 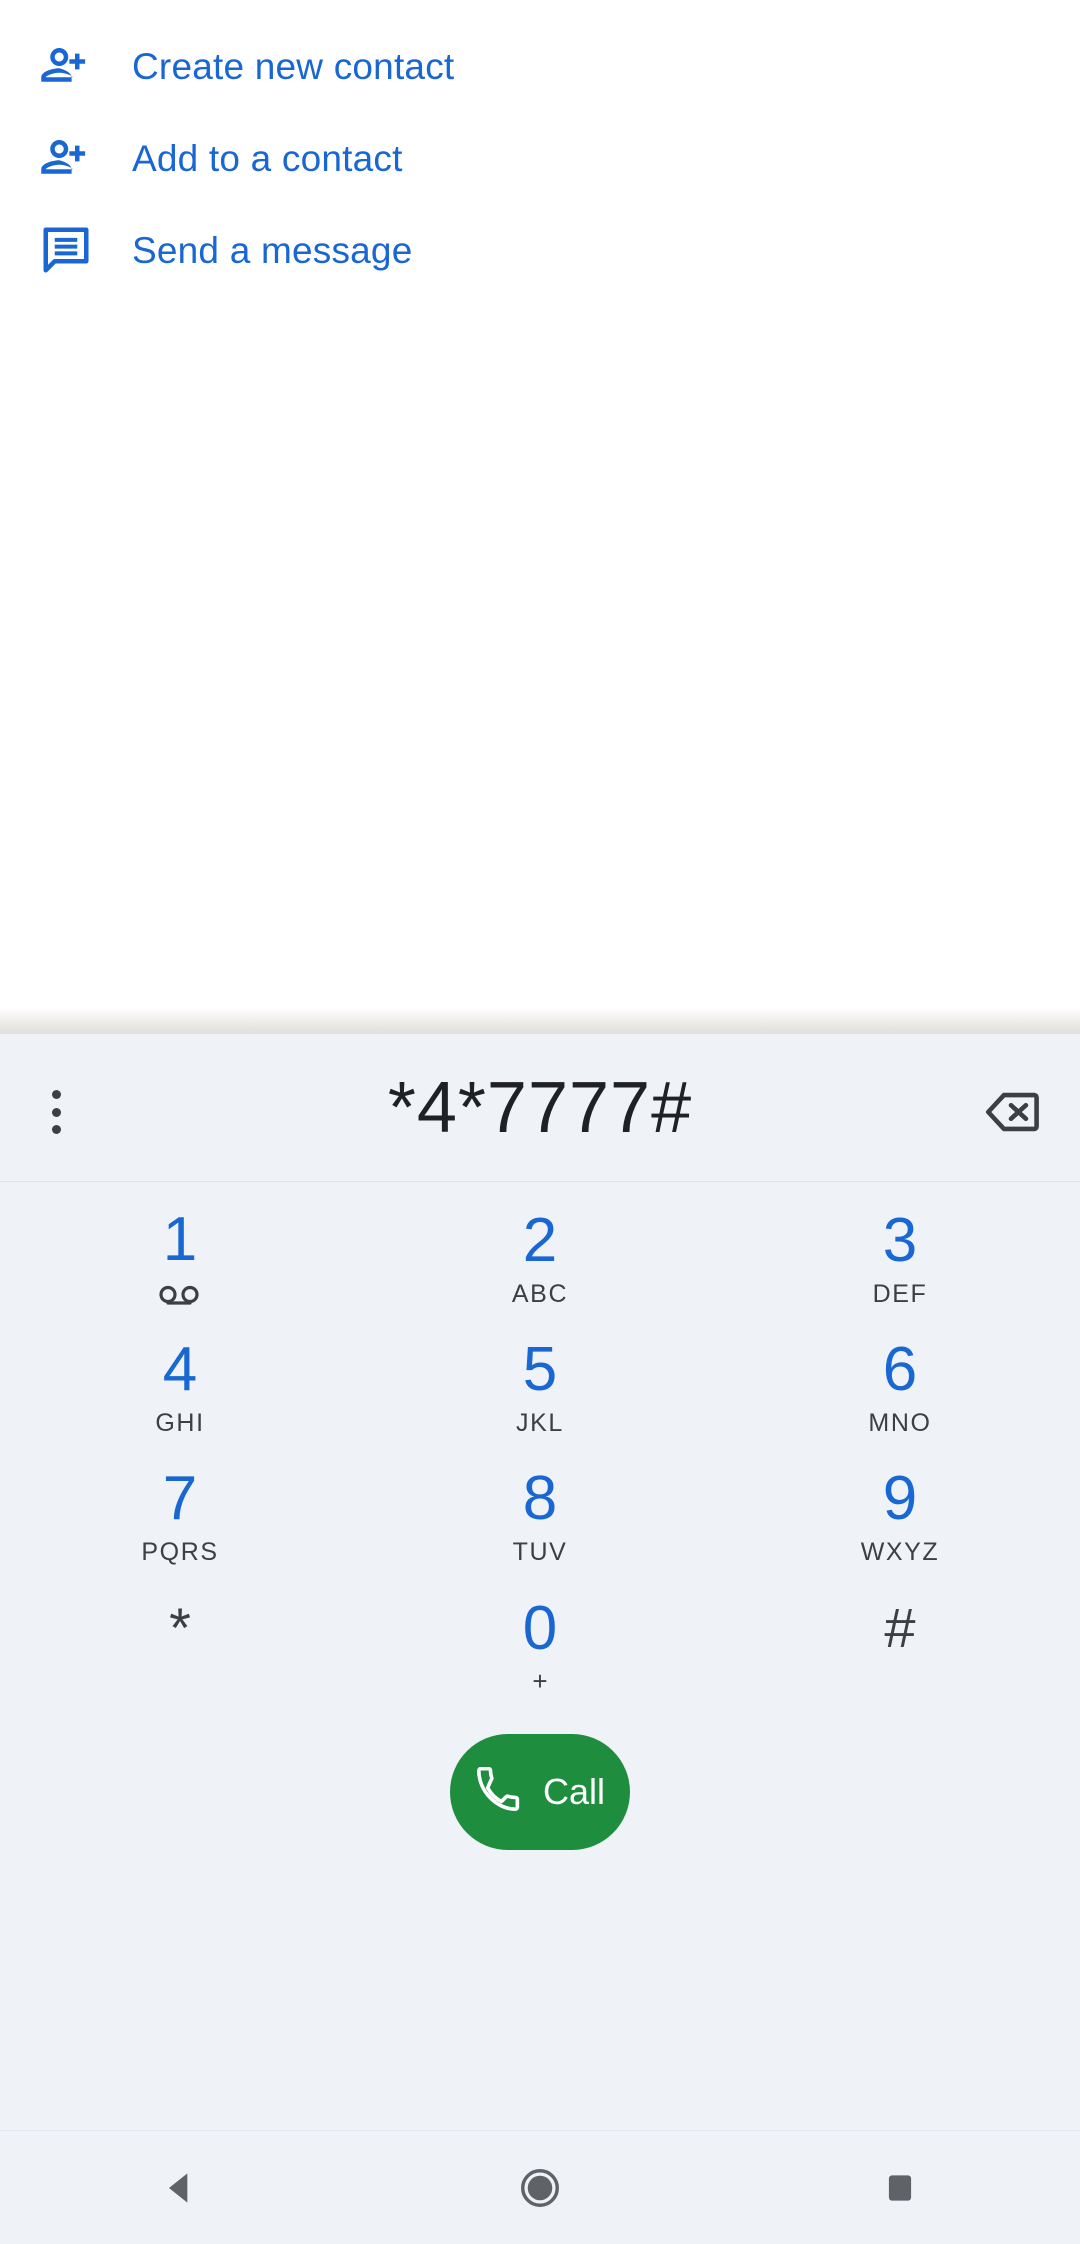 I want to click on number-display-bar: *4*7777#, so click(x=540, y=1108).